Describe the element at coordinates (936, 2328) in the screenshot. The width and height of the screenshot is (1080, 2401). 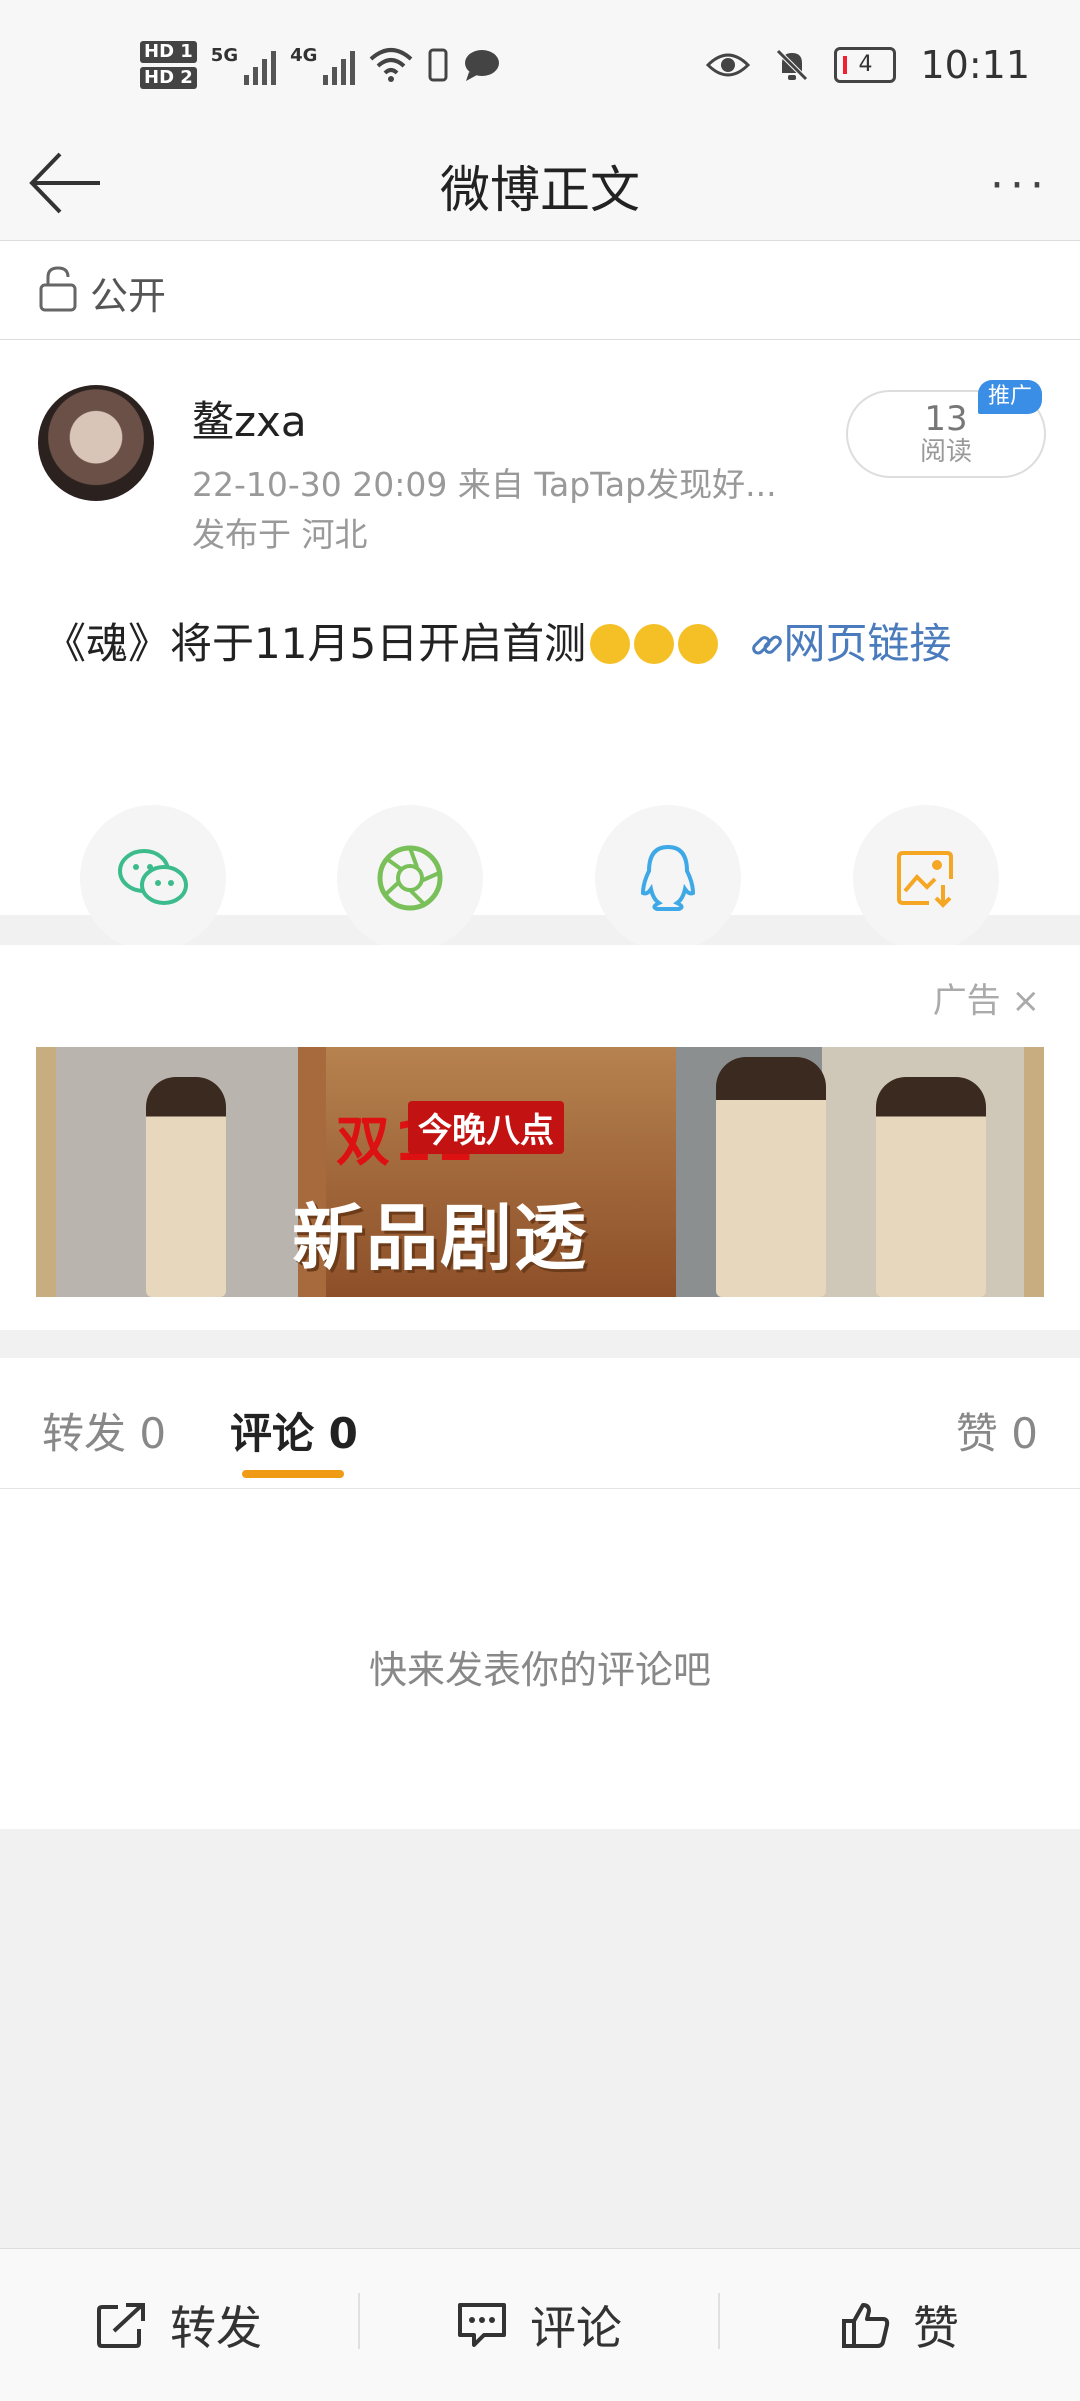
I see `like-label: 赞` at that location.